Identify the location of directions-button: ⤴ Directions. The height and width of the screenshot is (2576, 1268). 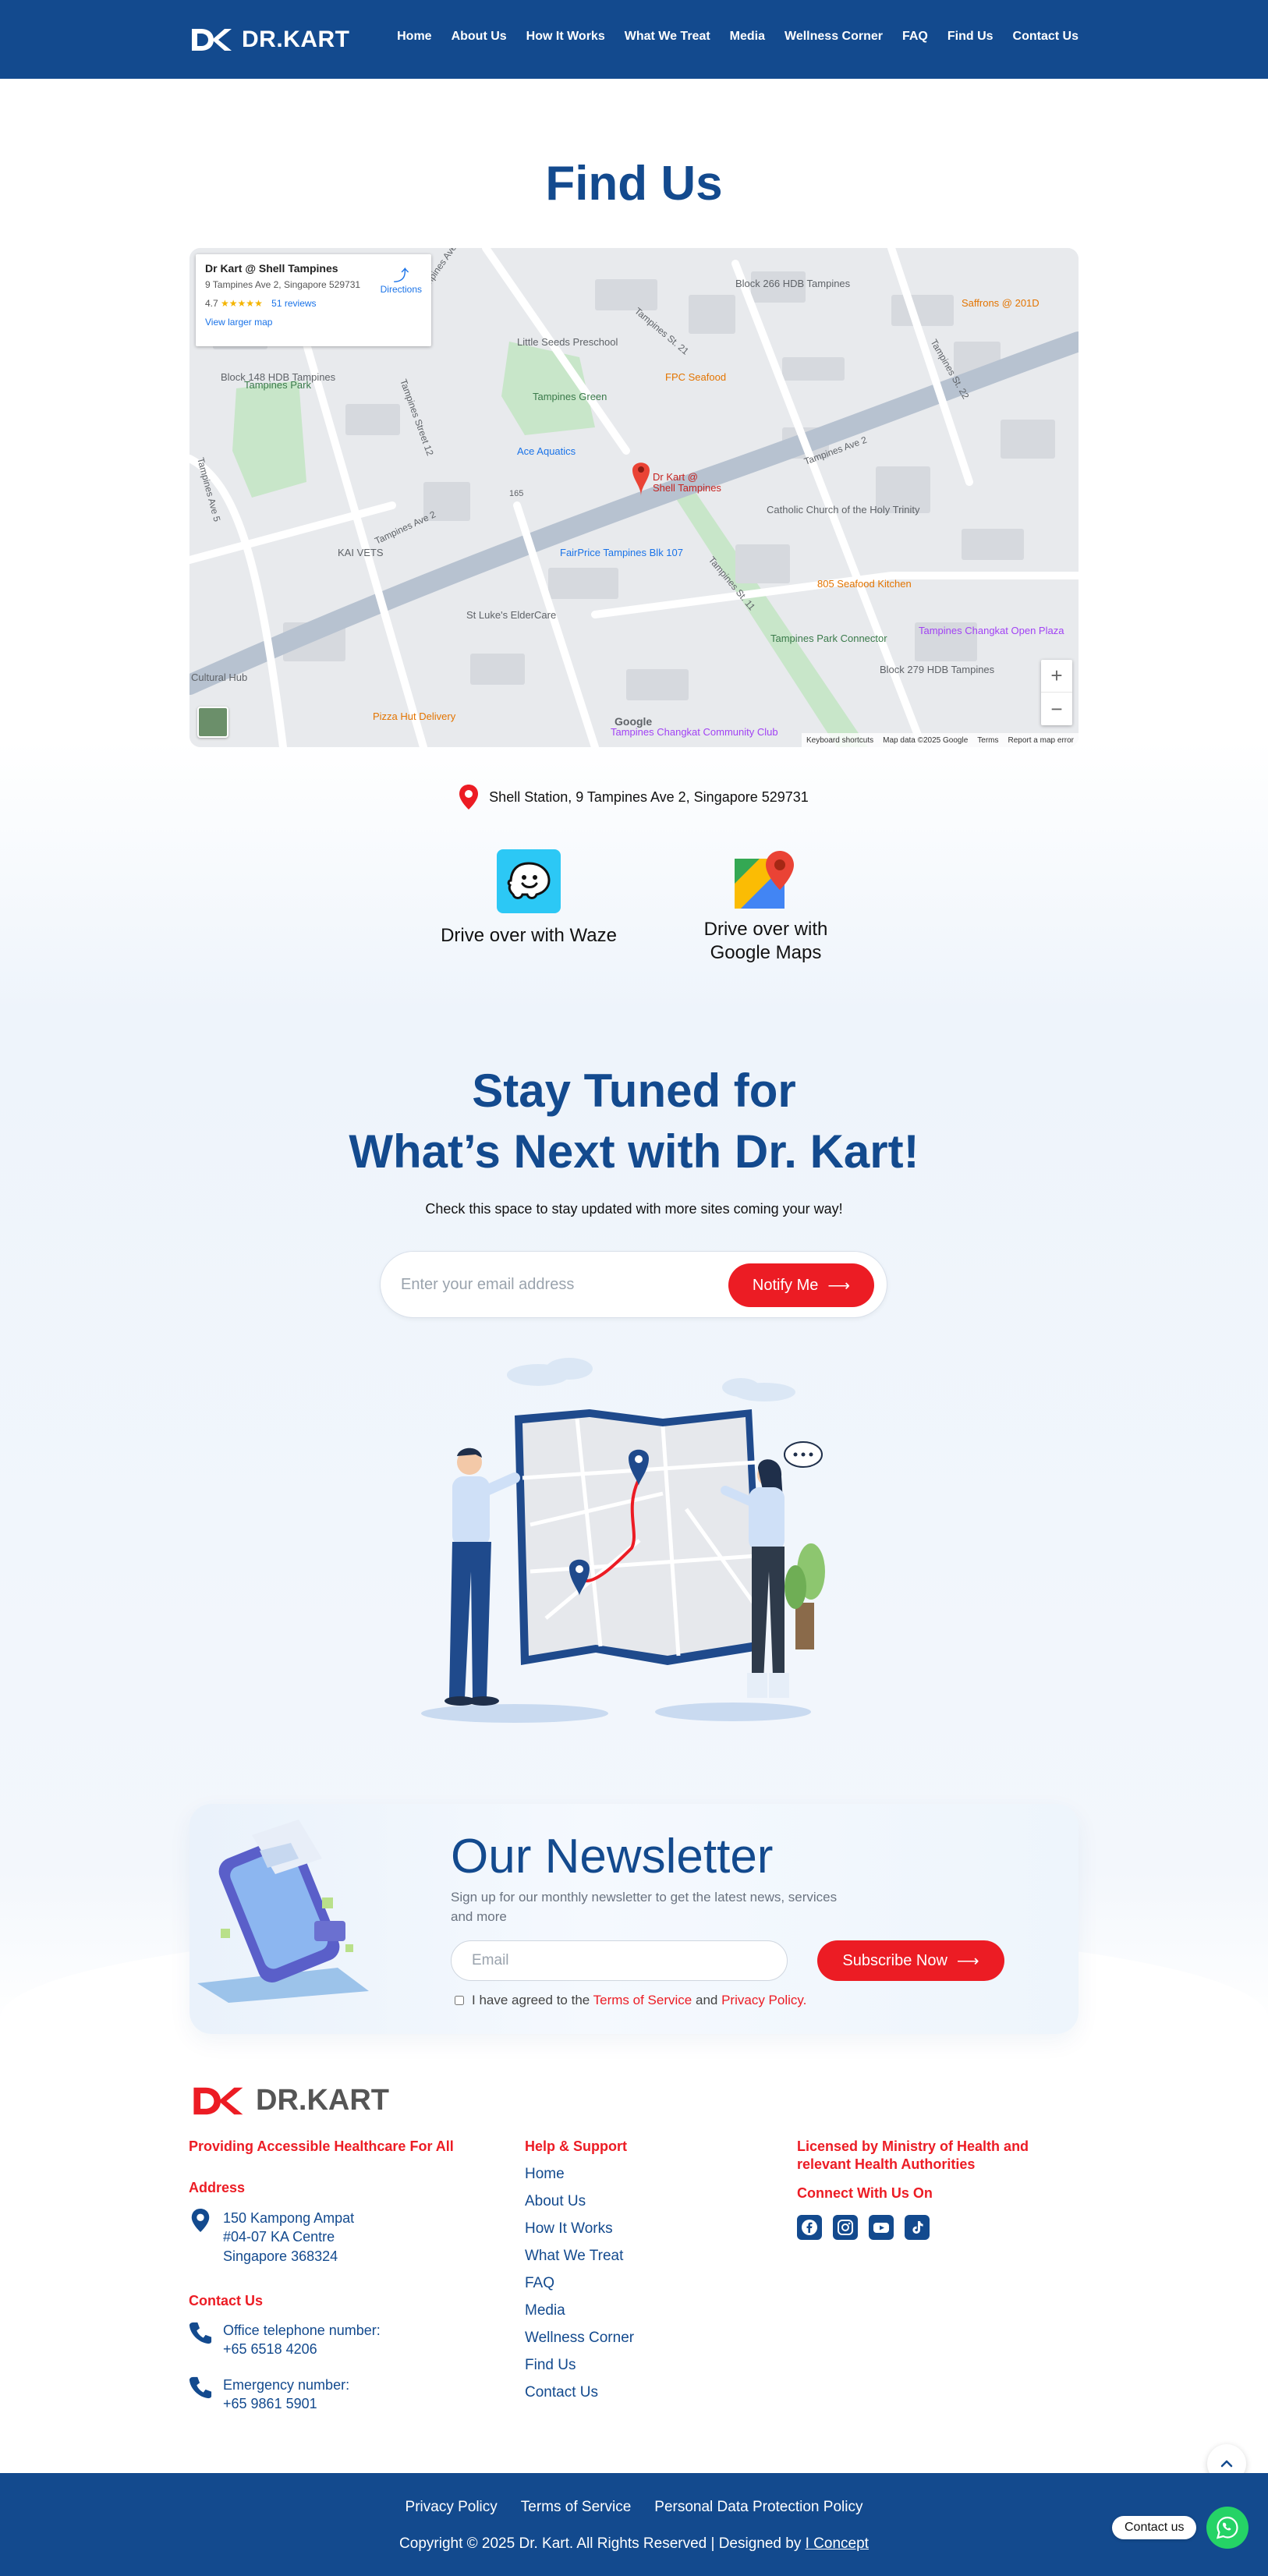
(401, 281).